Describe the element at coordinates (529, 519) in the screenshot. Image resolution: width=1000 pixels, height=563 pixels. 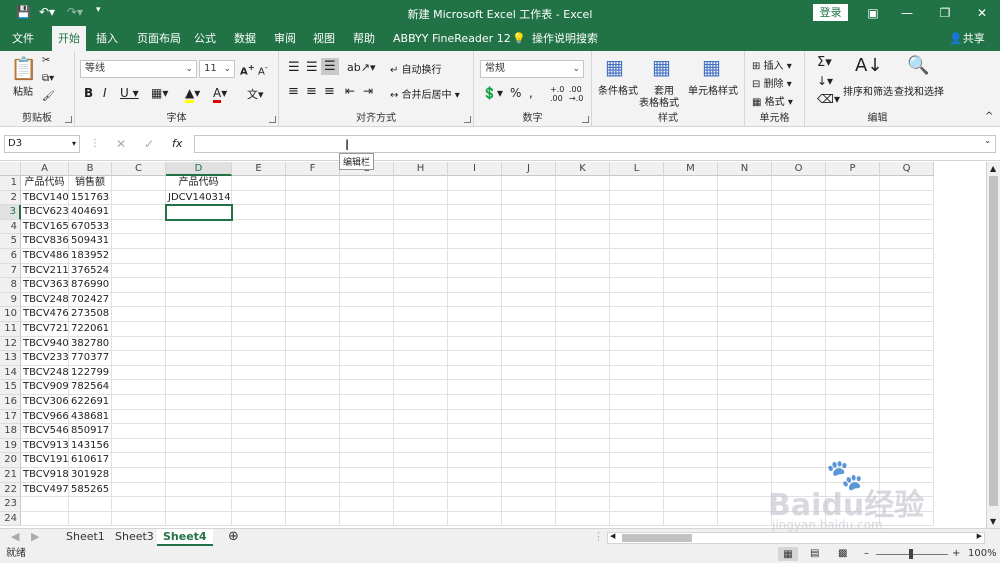
I see `cell-J24` at that location.